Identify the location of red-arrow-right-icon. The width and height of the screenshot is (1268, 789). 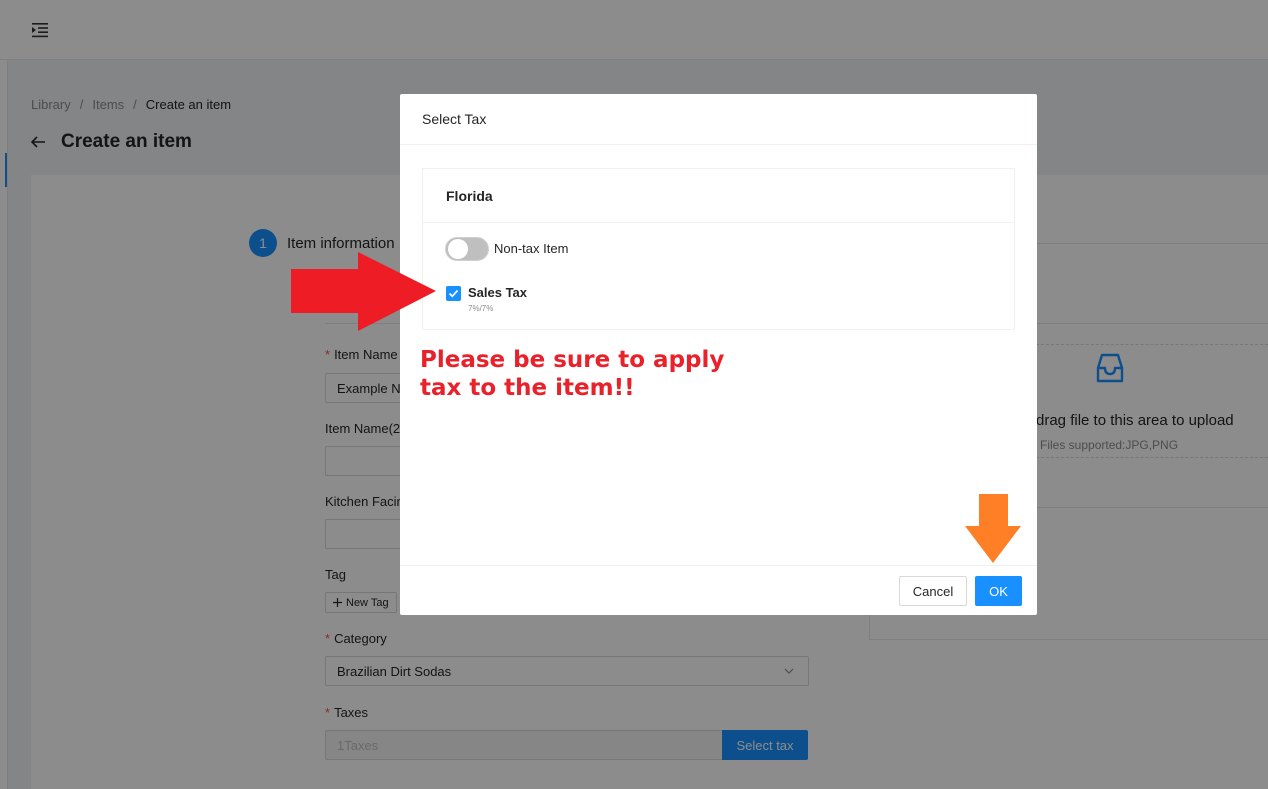
(363, 291).